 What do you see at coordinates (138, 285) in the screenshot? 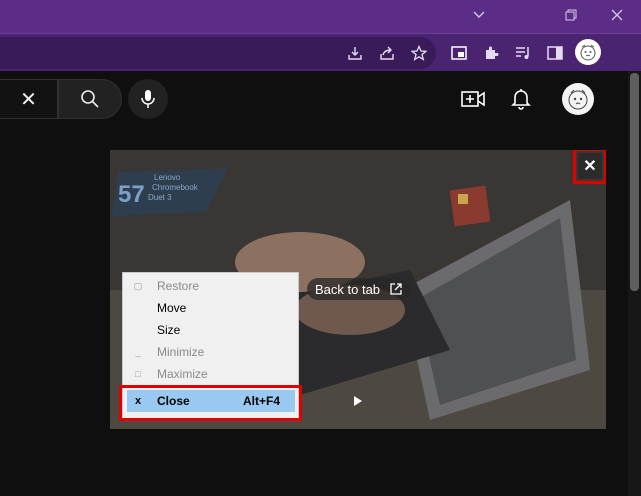
I see `restore-icon: ▢` at bounding box center [138, 285].